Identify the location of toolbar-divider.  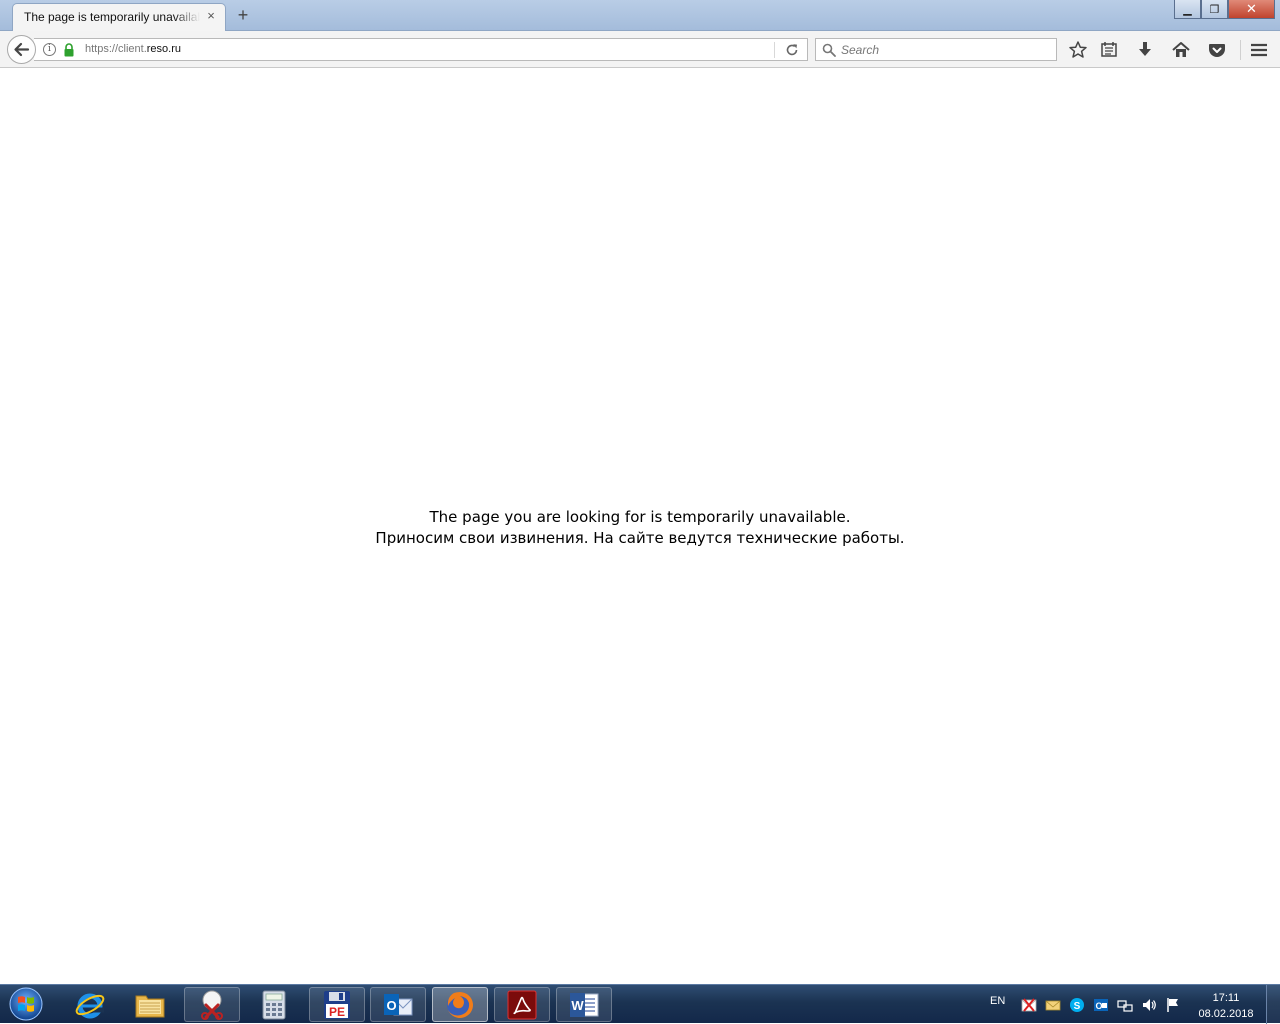
(1240, 50).